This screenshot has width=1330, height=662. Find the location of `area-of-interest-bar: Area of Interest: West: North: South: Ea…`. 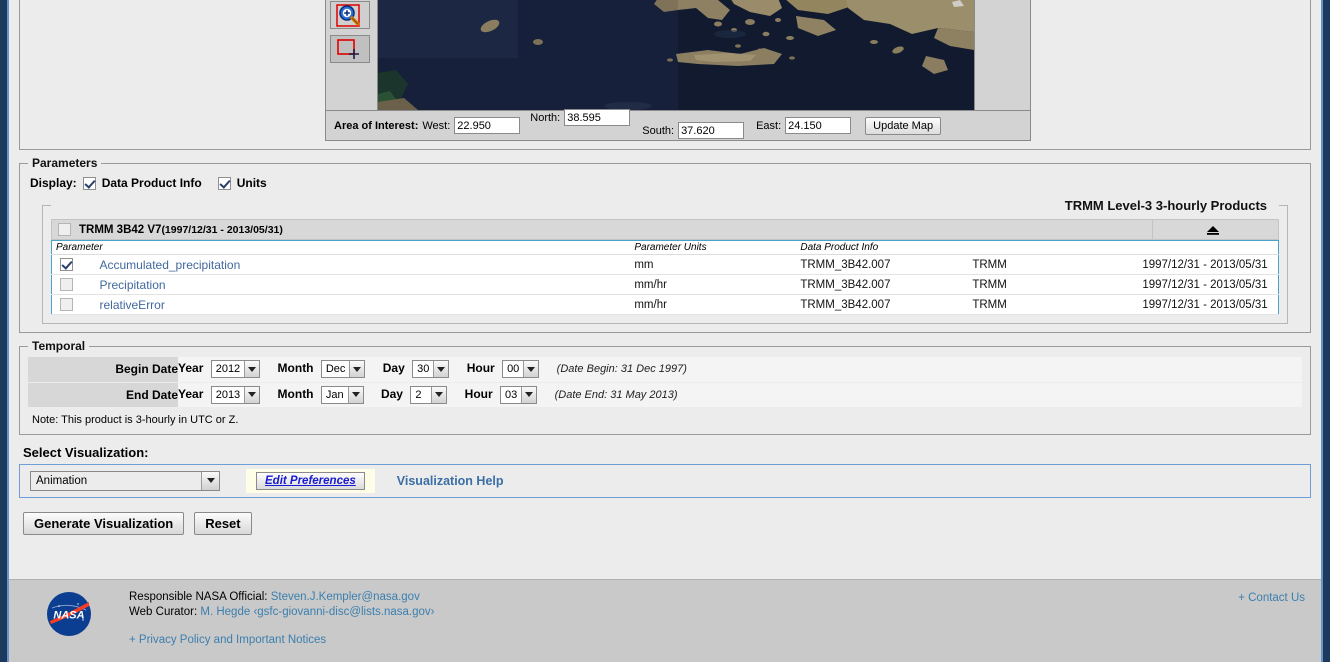

area-of-interest-bar: Area of Interest: West: North: South: Ea… is located at coordinates (678, 124).